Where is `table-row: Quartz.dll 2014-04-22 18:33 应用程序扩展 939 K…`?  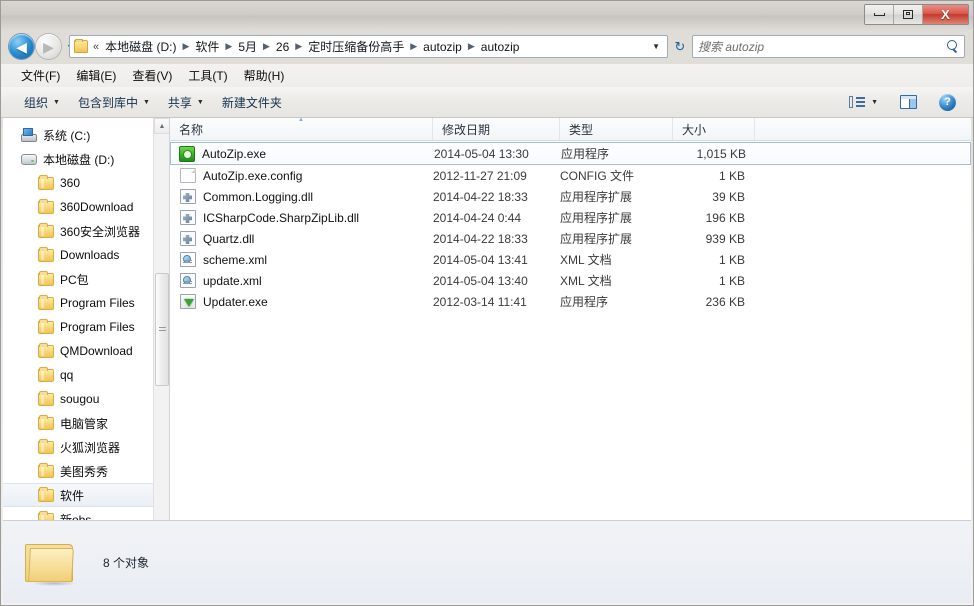 table-row: Quartz.dll 2014-04-22 18:33 应用程序扩展 939 K… is located at coordinates (570, 238).